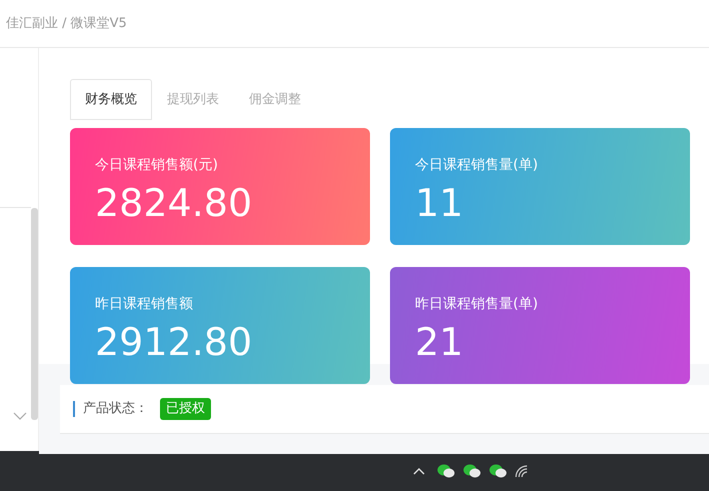 This screenshot has height=491, width=709. Describe the element at coordinates (439, 343) in the screenshot. I see `stat-value: 21` at that location.